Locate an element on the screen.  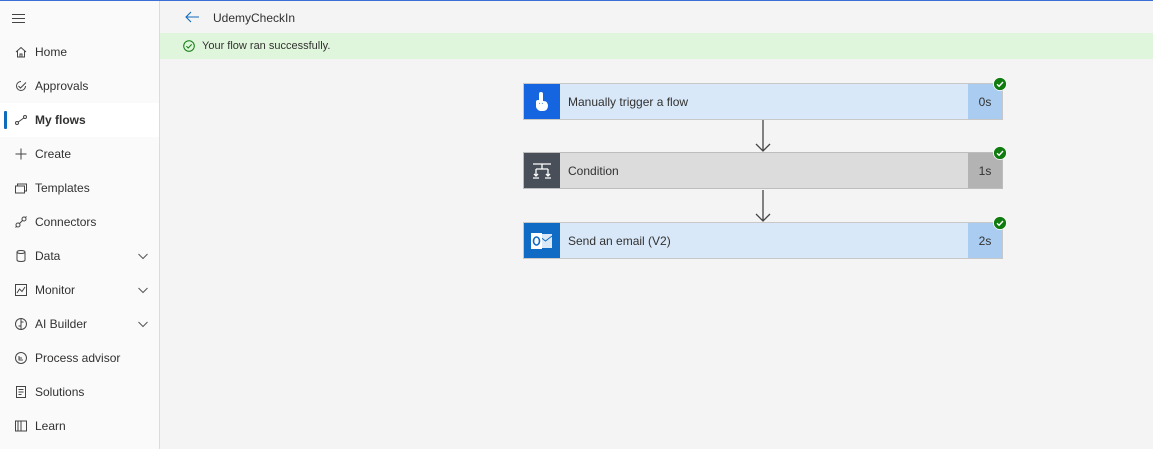
step-send-email: Send an email (V2) 2s is located at coordinates (765, 237).